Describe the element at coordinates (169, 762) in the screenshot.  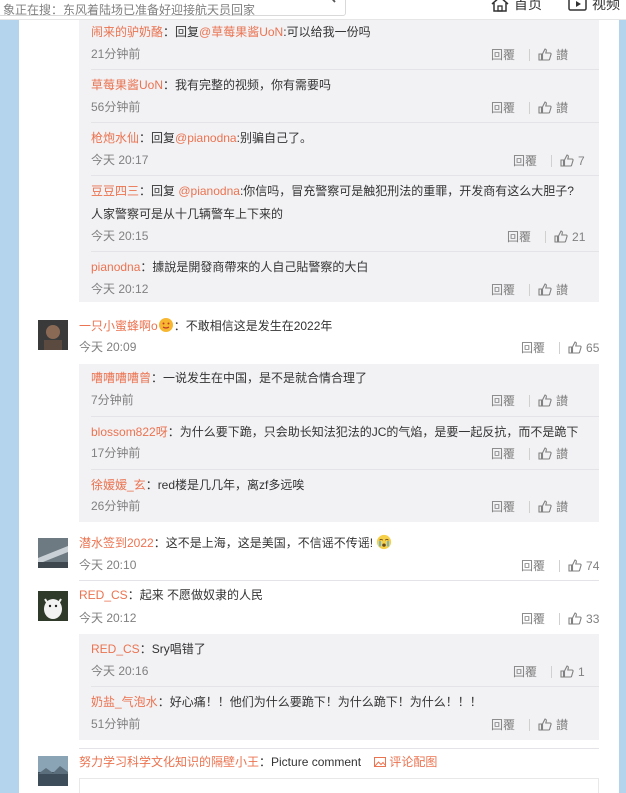
I see `comment-username: 努力学习科学文化知识的隔壁小王` at that location.